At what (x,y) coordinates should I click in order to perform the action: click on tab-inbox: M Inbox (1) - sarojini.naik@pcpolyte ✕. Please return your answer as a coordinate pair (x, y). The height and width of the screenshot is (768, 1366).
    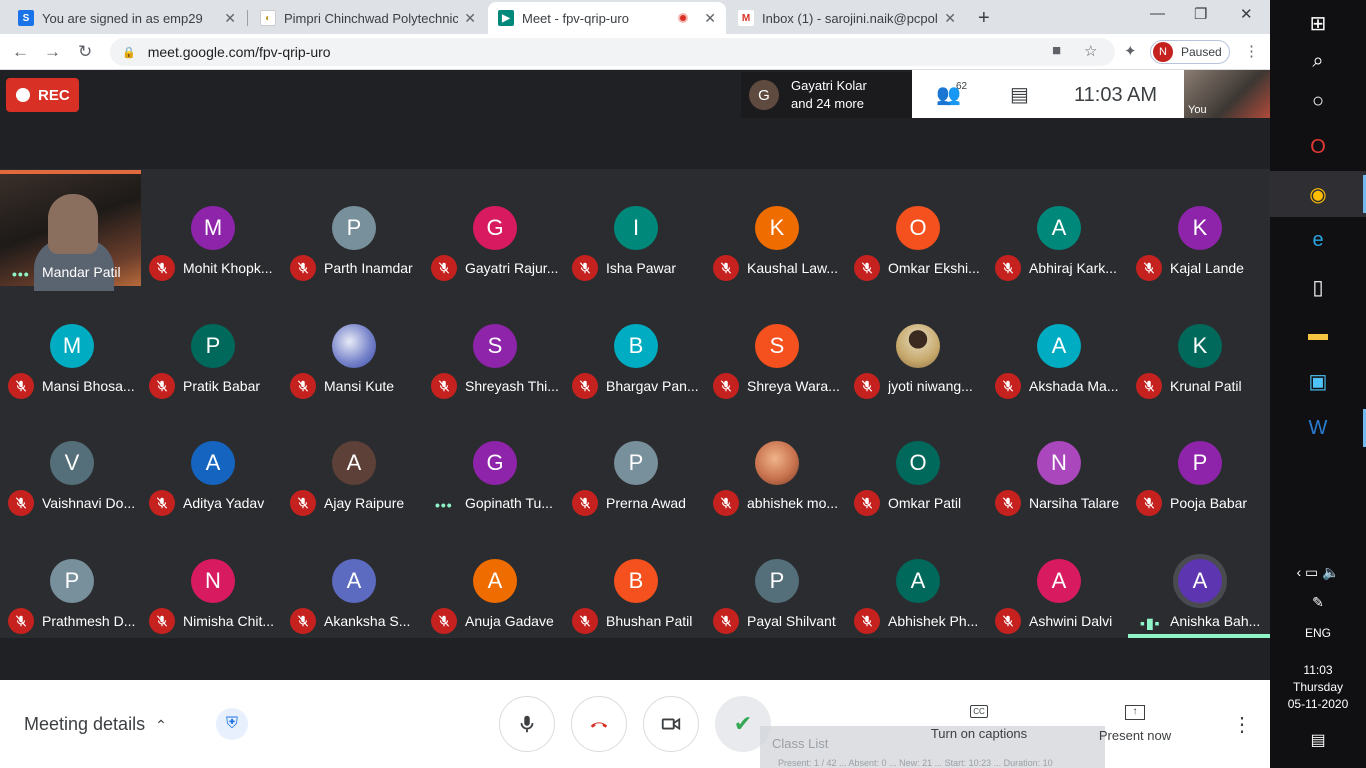
    Looking at the image, I should click on (847, 18).